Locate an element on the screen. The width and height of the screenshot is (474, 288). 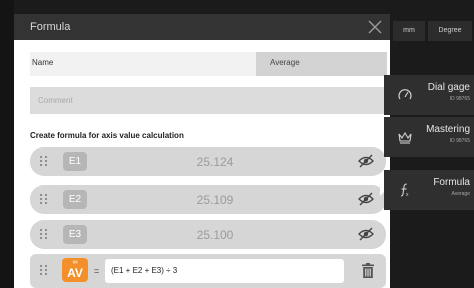
variable-tag: E3 is located at coordinates (75, 234).